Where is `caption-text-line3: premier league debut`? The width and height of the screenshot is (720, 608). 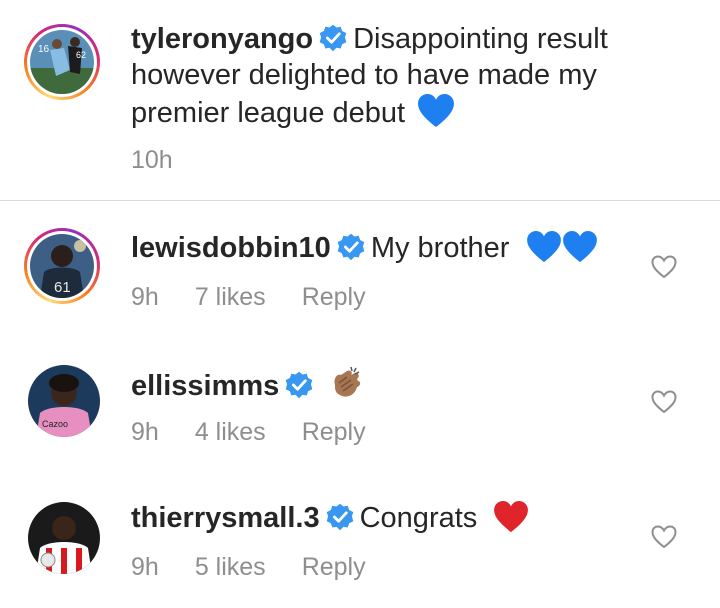 caption-text-line3: premier league debut is located at coordinates (268, 113).